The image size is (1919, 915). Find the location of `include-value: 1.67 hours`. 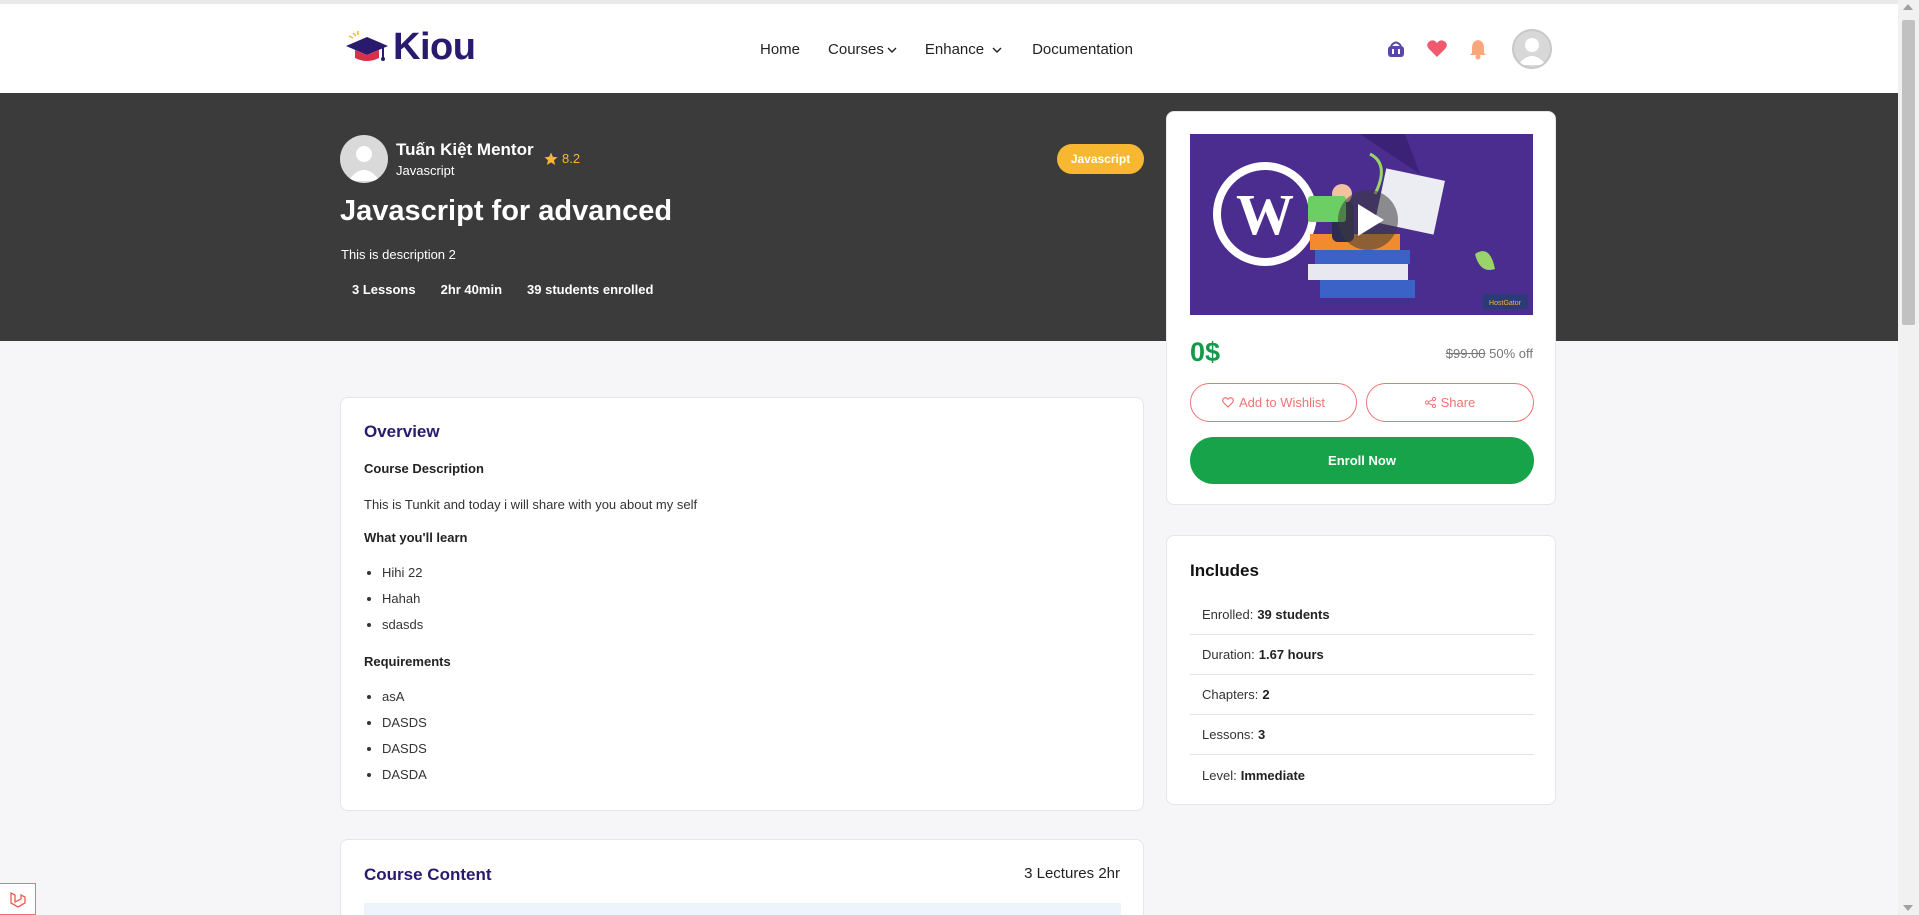

include-value: 1.67 hours is located at coordinates (1291, 654).